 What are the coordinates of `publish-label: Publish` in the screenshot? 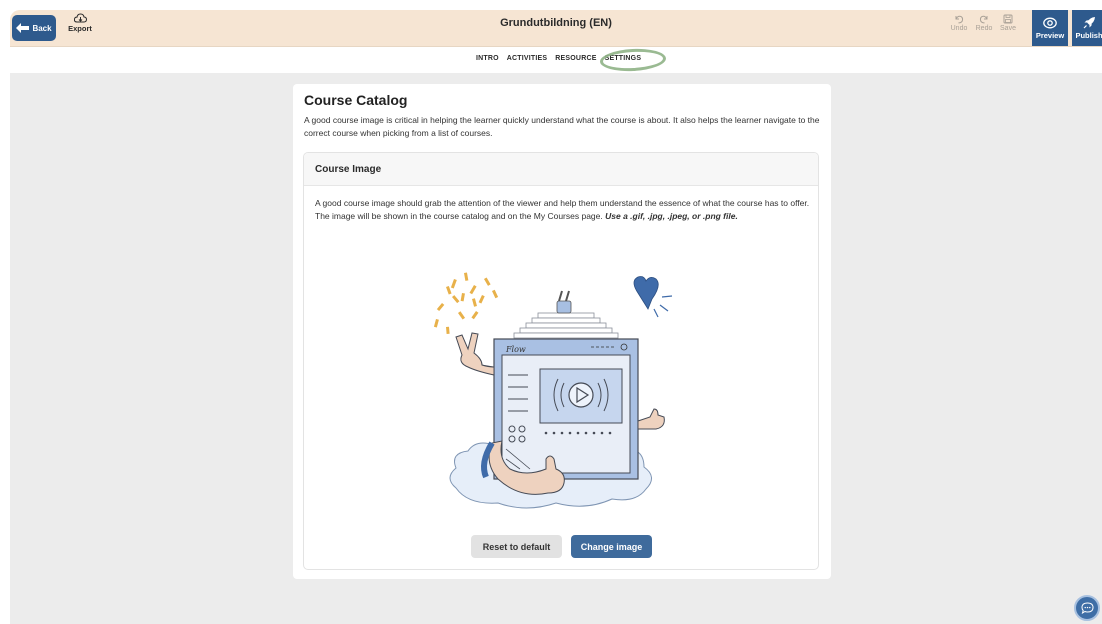 It's located at (1088, 35).